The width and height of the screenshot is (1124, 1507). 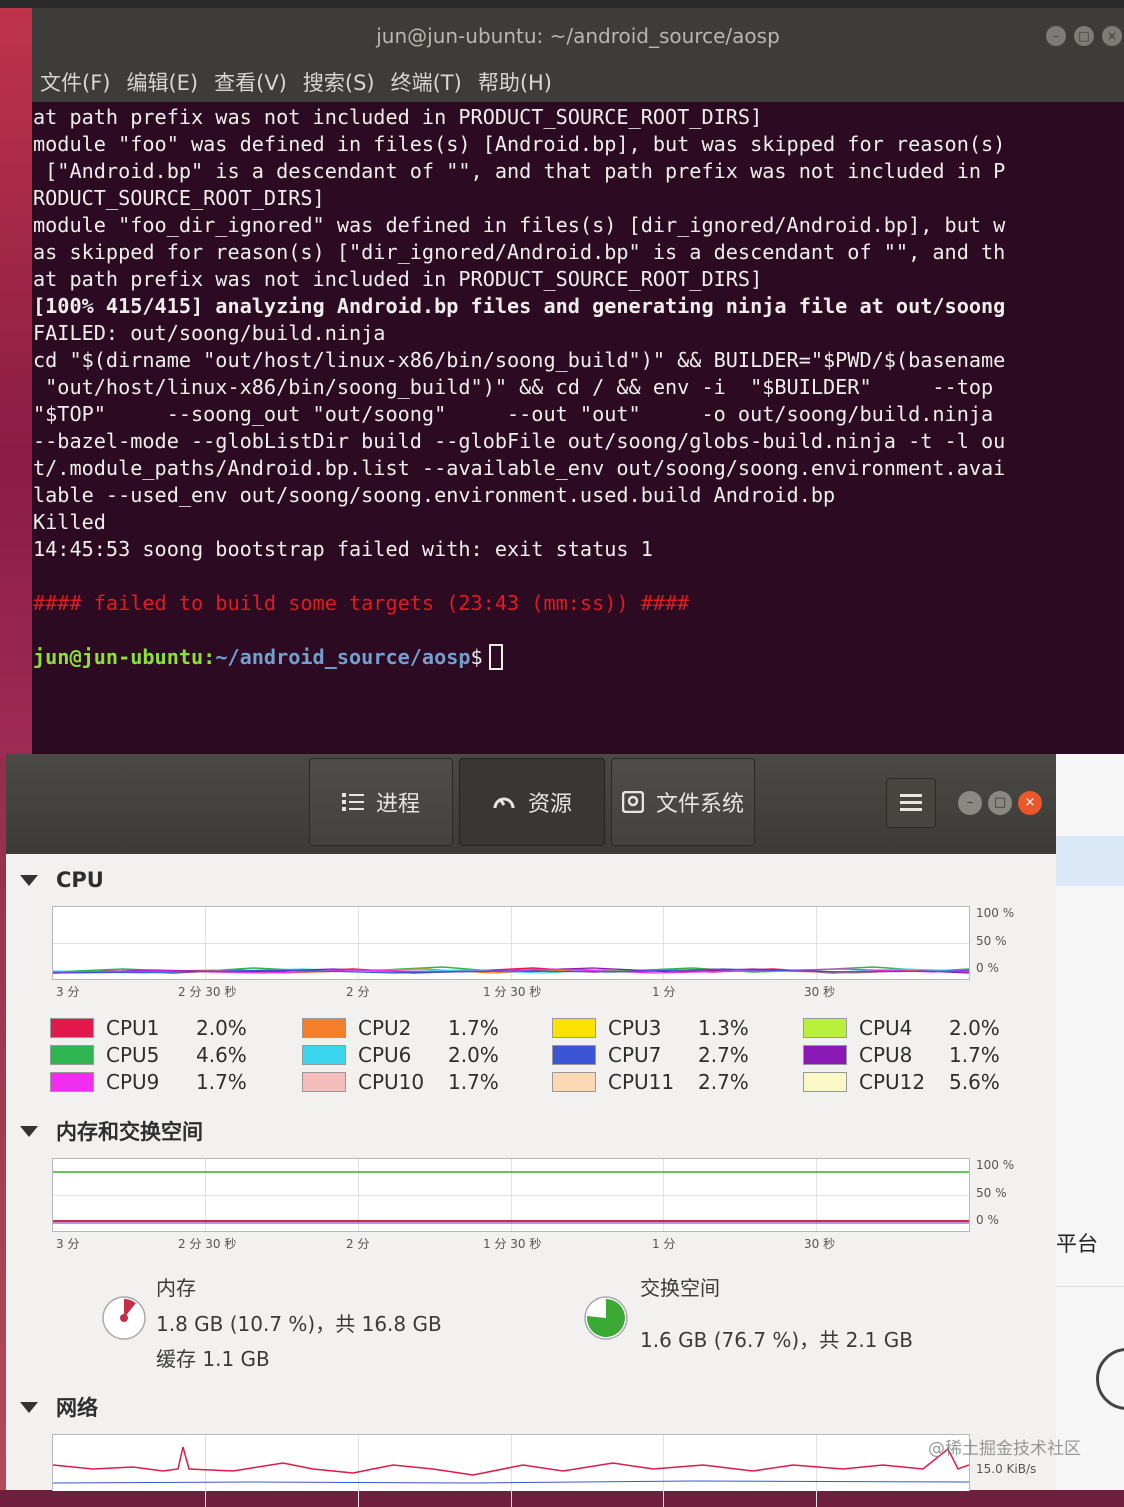 I want to click on background-window: 平台, so click(x=1087, y=1122).